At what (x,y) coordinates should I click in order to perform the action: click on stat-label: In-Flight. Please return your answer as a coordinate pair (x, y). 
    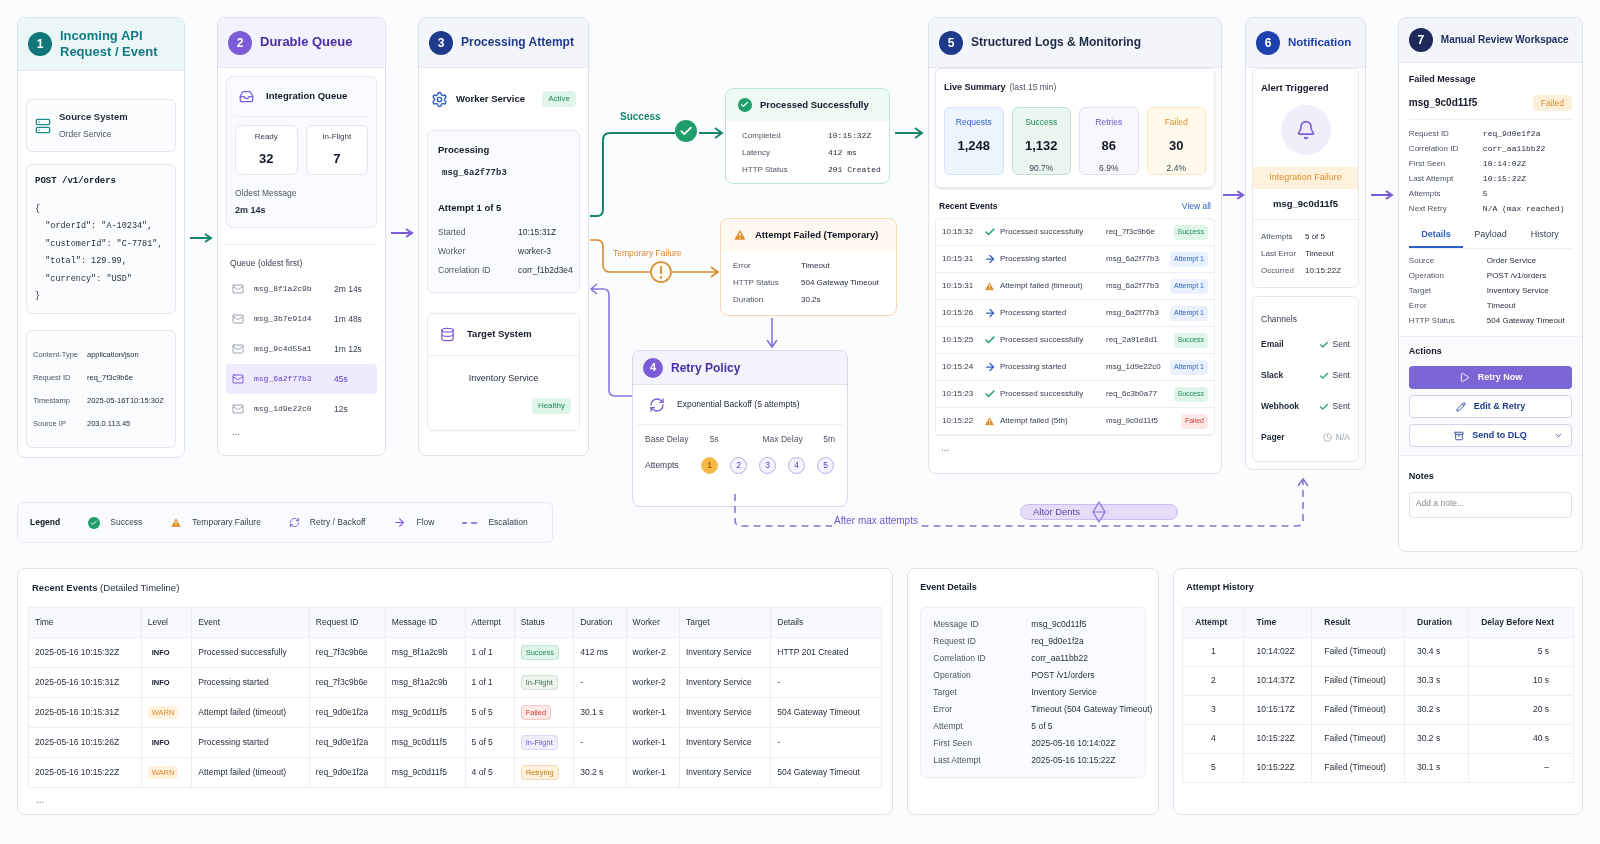
    Looking at the image, I should click on (337, 137).